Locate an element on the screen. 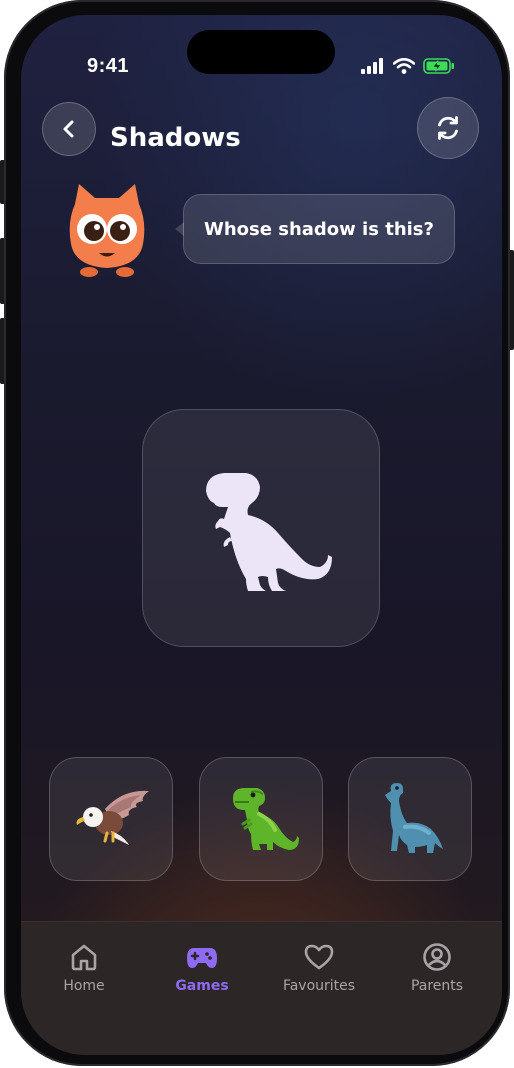 Image resolution: width=514 pixels, height=1068 pixels. battery-charging-icon is located at coordinates (438, 66).